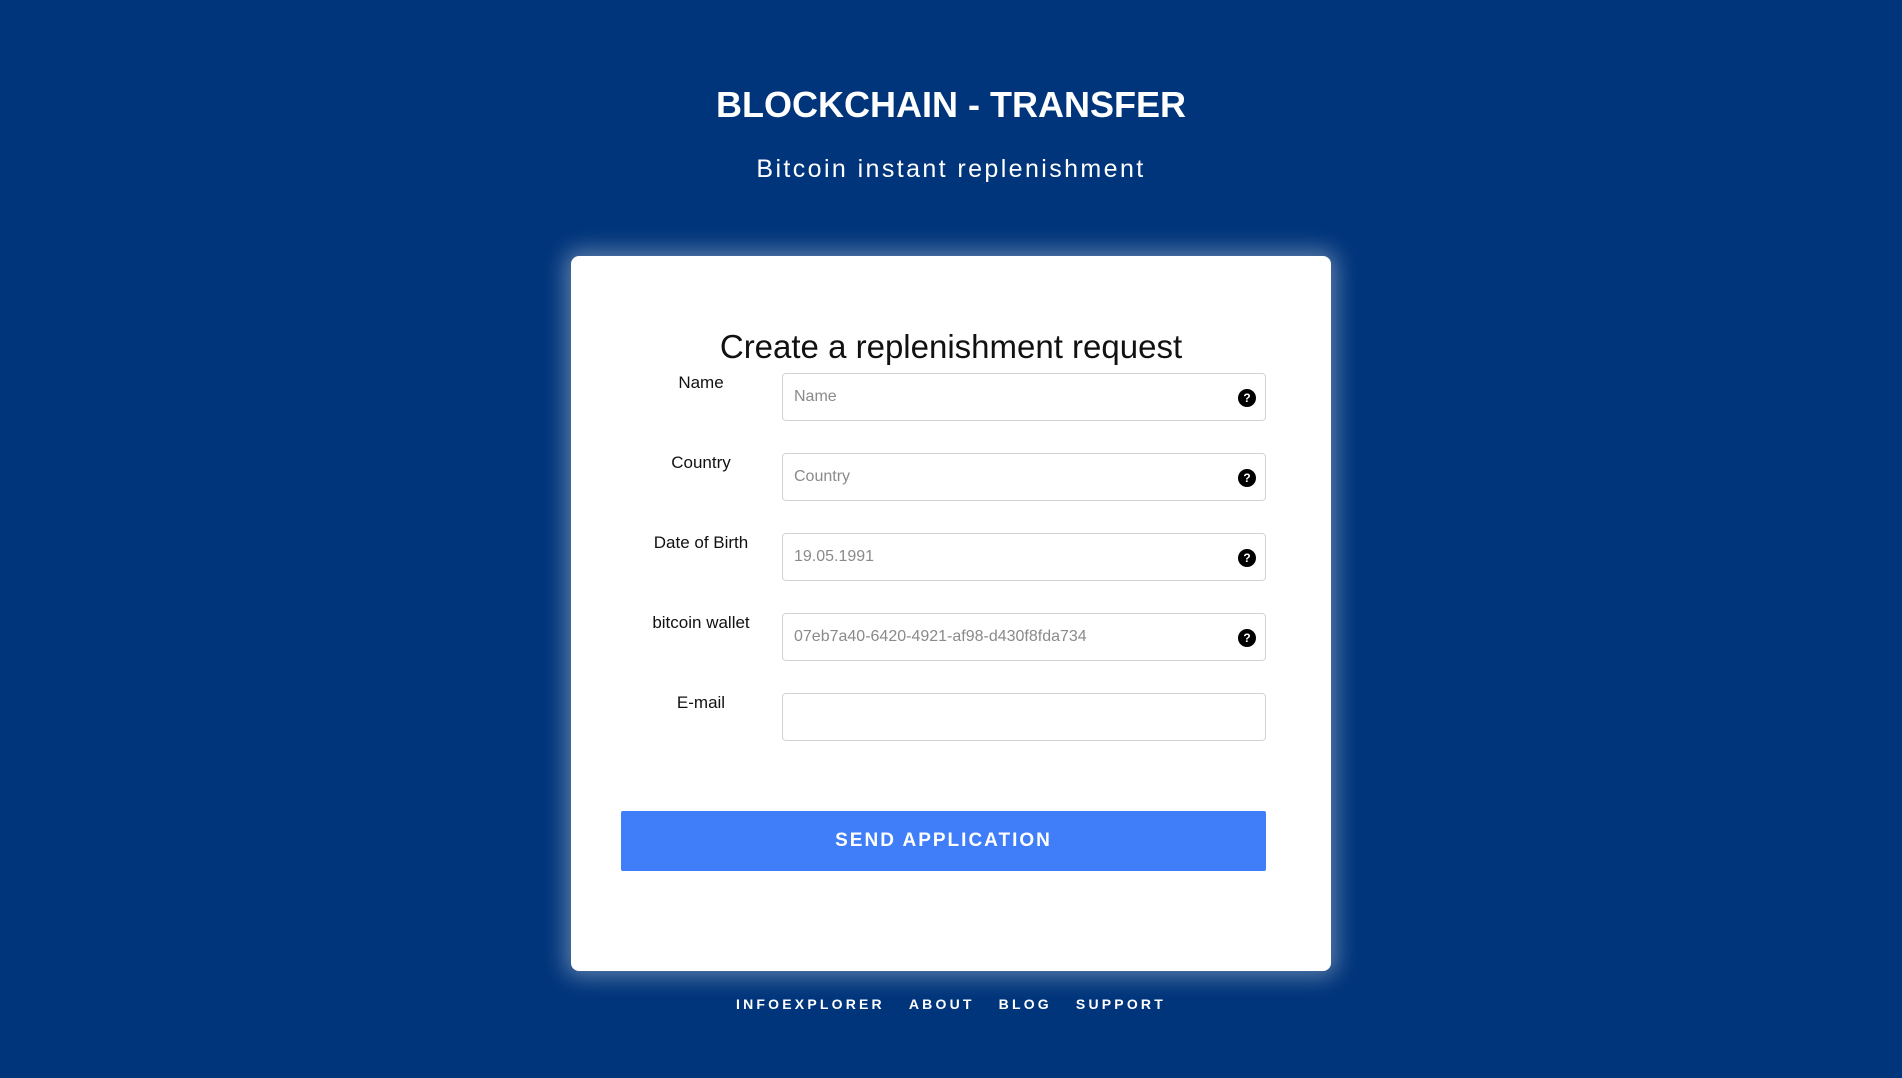 Image resolution: width=1902 pixels, height=1078 pixels. Describe the element at coordinates (1025, 1004) in the screenshot. I see `footer-link-blog: BLOG` at that location.